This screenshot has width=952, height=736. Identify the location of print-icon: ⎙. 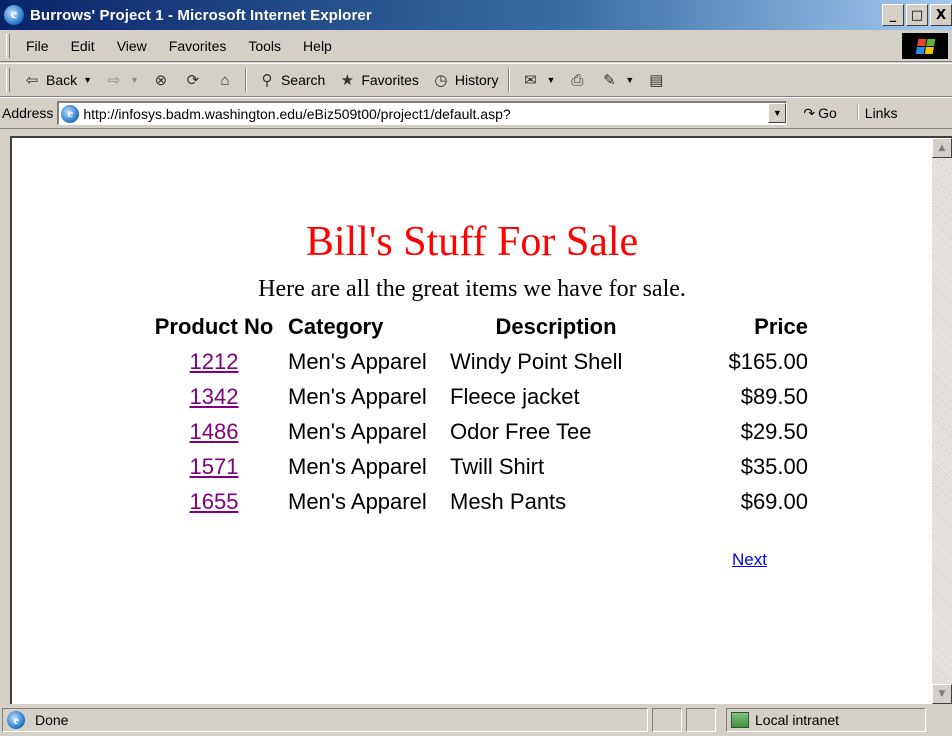
(577, 80).